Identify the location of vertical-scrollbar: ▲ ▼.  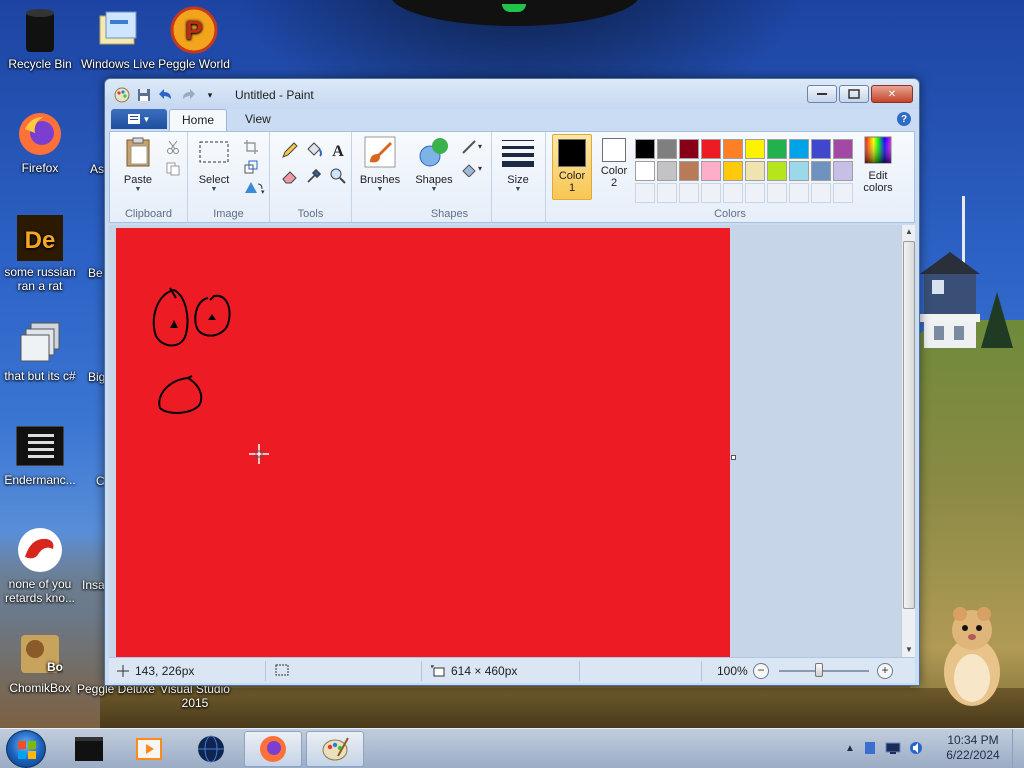
(908, 441).